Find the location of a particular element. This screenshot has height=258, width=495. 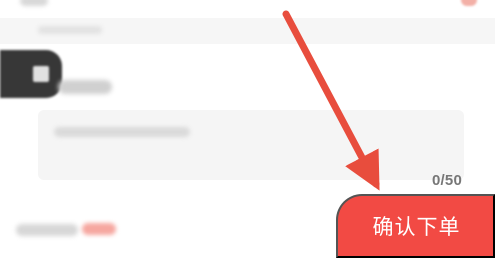

side-floating-tab is located at coordinates (31, 74).